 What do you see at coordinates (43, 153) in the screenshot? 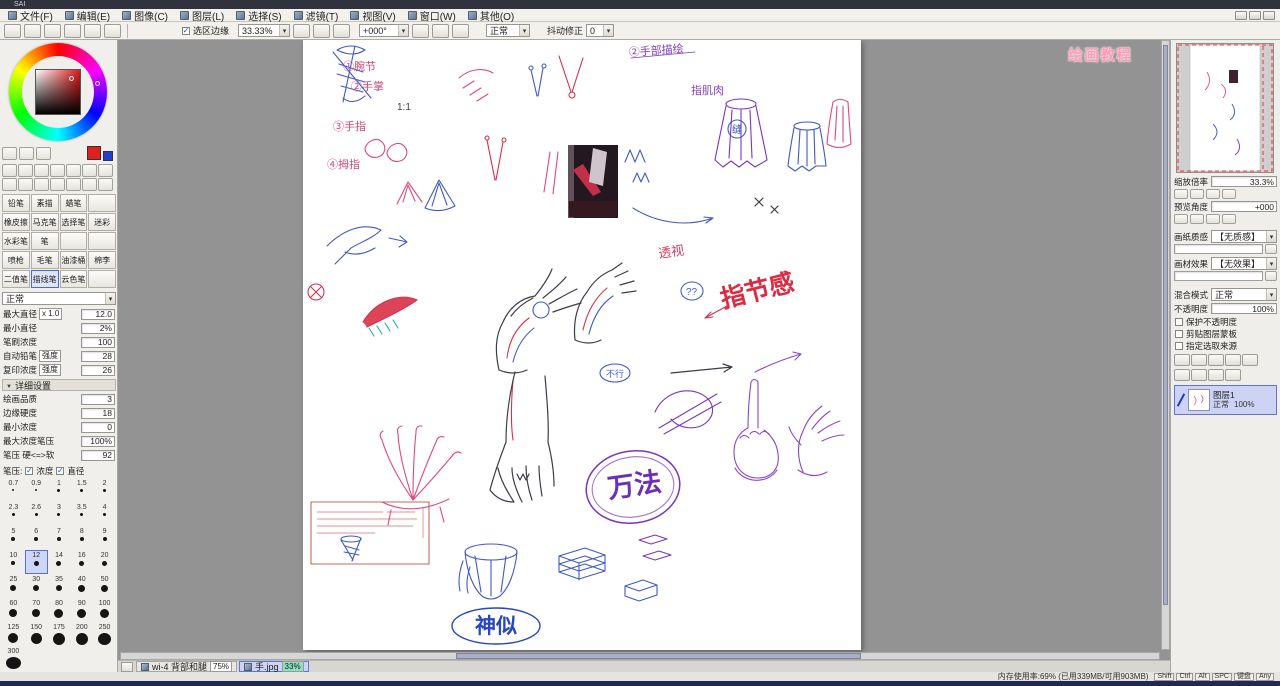
I see `swatches-icon` at bounding box center [43, 153].